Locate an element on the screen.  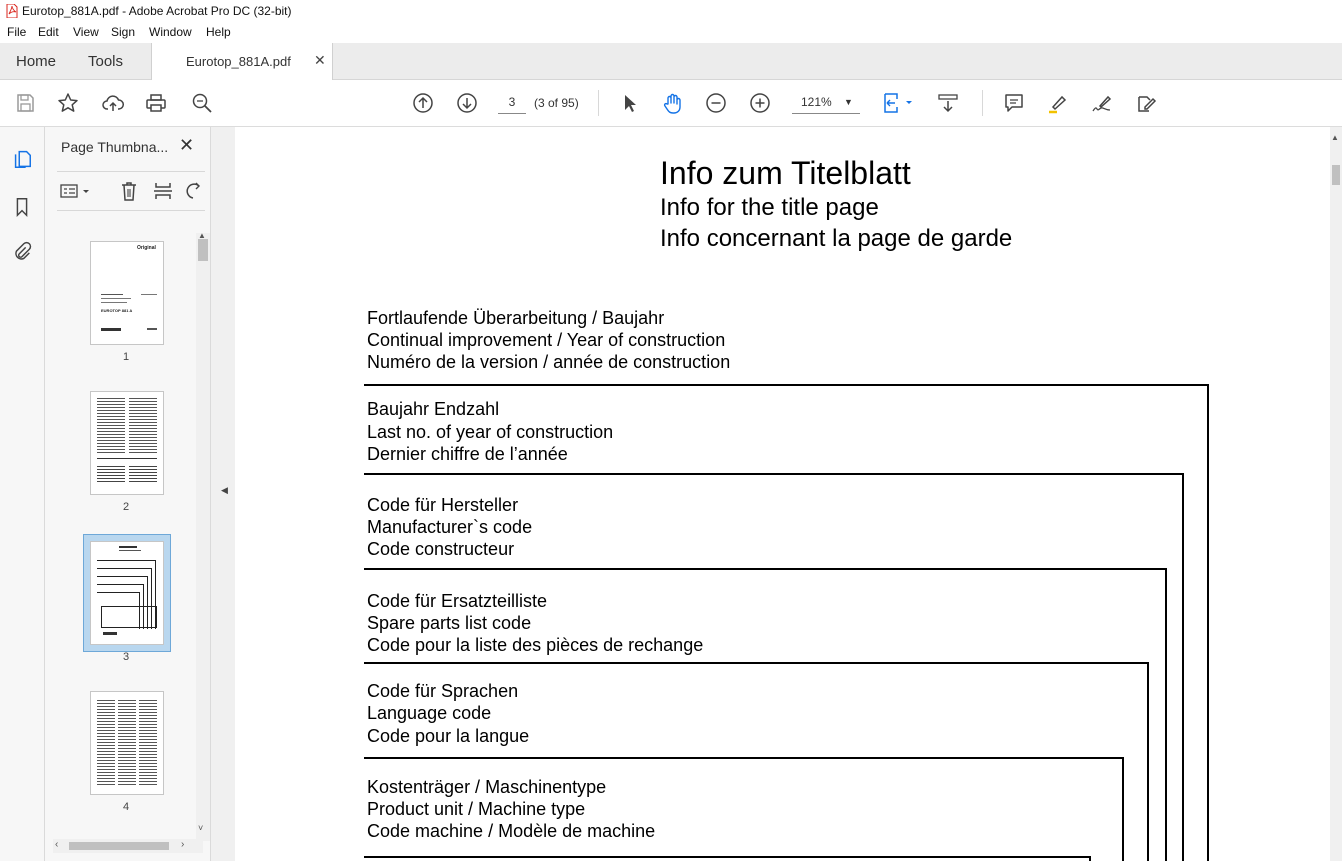
thumbnail-model-text: EUROTOP 881 A is located at coordinates (117, 310).